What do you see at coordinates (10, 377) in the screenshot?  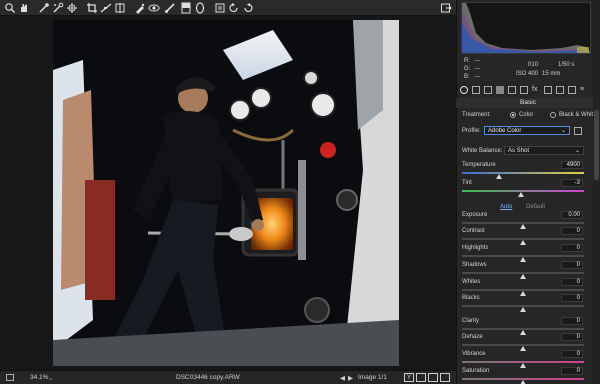 I see `toggle-panel-icon` at bounding box center [10, 377].